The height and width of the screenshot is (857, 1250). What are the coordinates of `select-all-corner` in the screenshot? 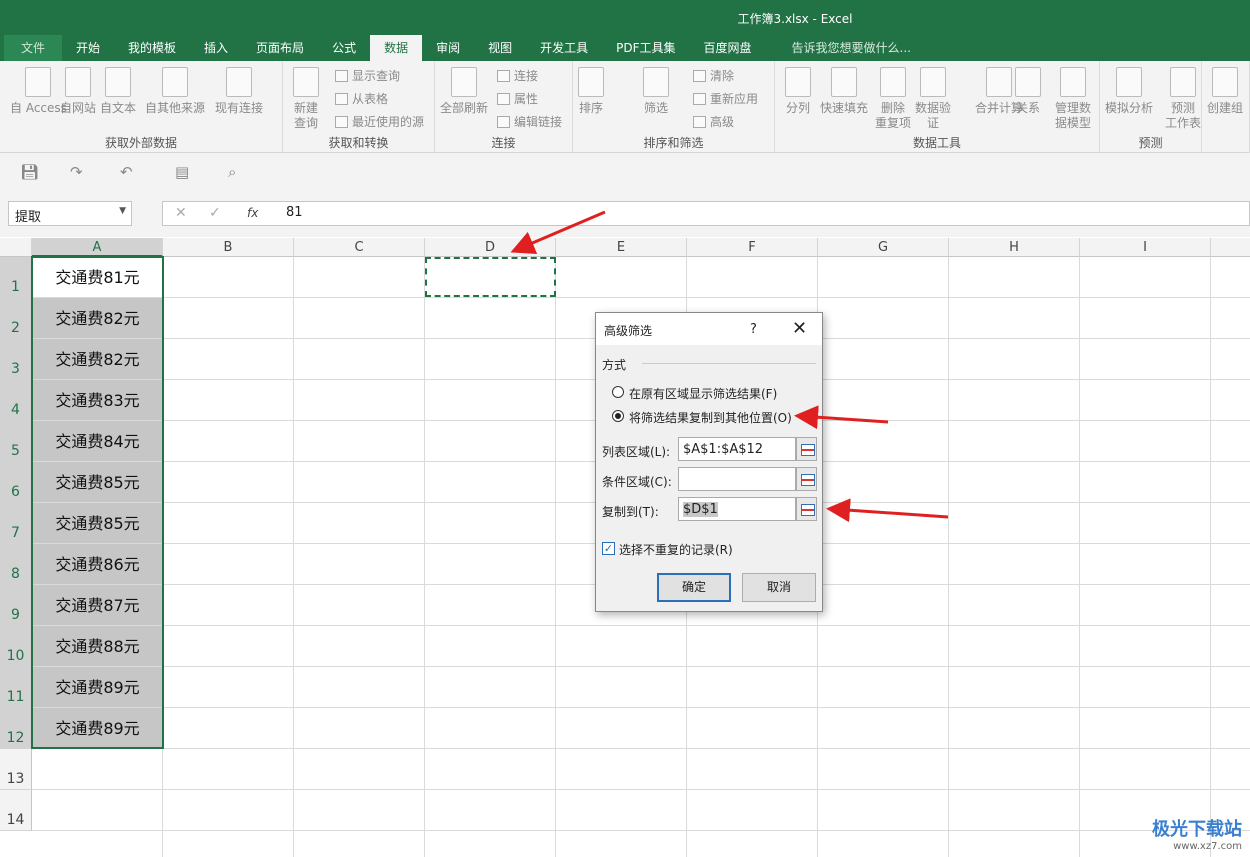 It's located at (16, 247).